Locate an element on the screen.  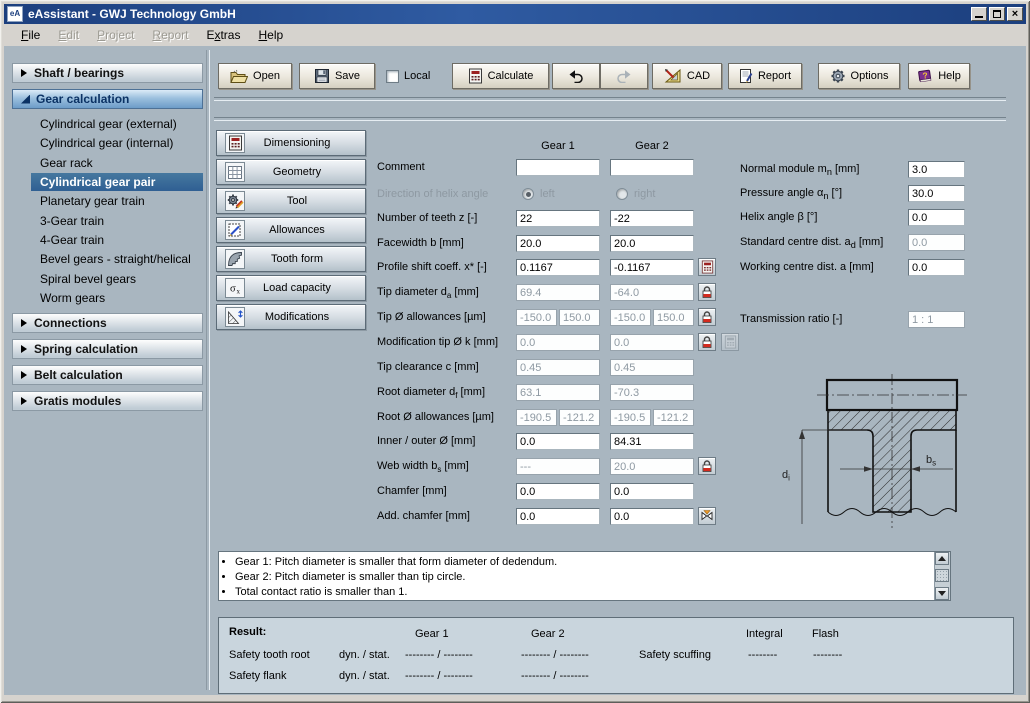
help-button: ? Help is located at coordinates (939, 76).